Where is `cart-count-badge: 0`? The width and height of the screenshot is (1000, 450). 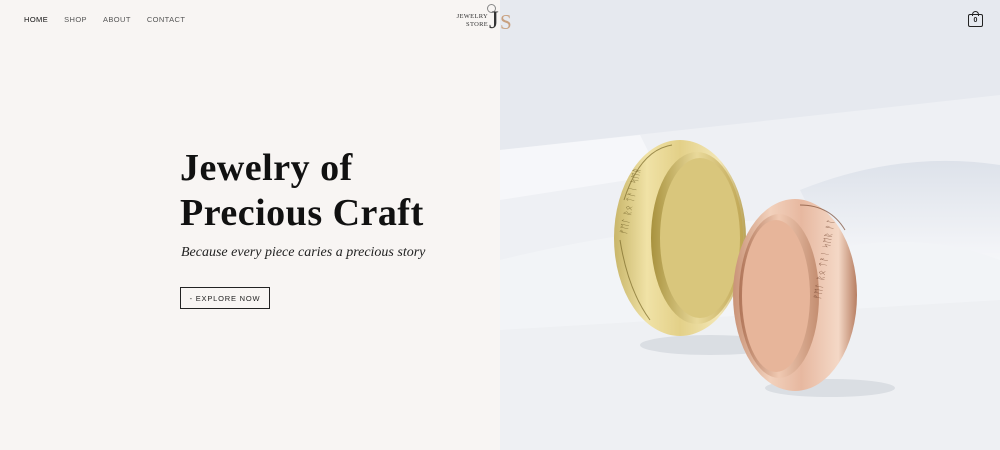 cart-count-badge: 0 is located at coordinates (975, 20).